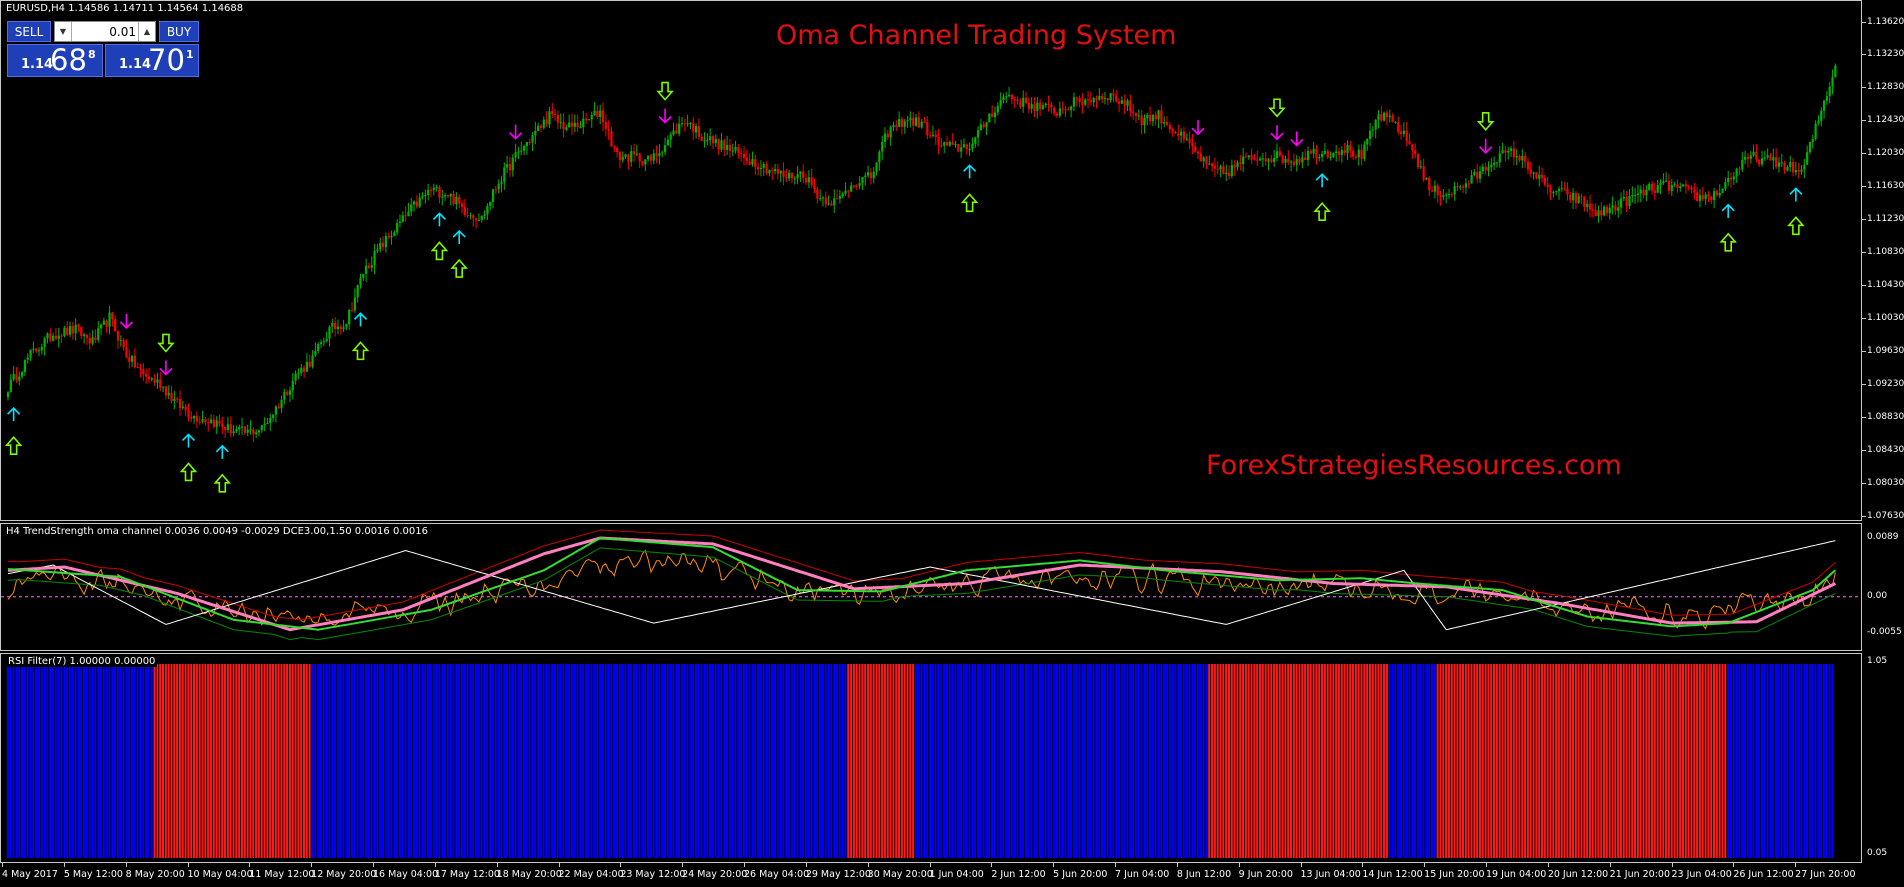  I want to click on magenta-down-arrow-icon, so click(126, 321).